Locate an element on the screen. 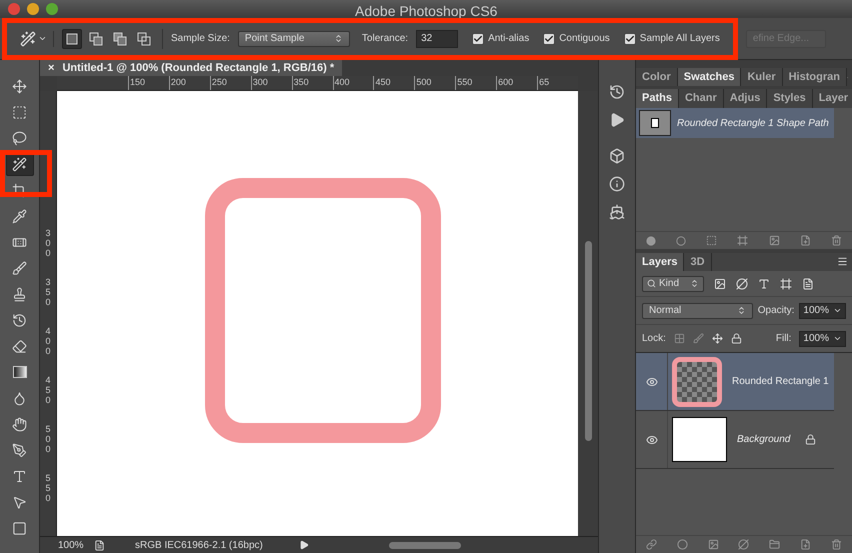 This screenshot has width=852, height=553. hand-icon is located at coordinates (19, 424).